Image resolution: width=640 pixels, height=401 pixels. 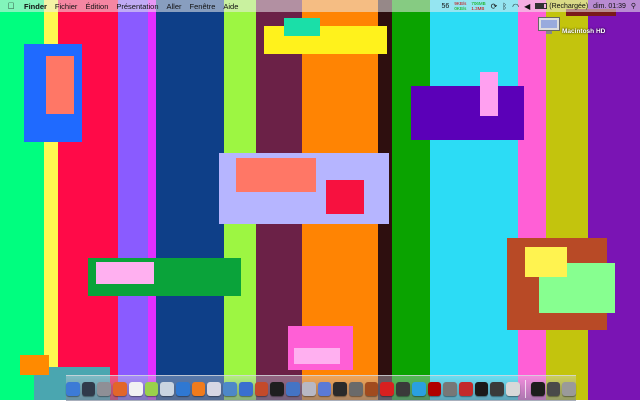 What do you see at coordinates (515, 6) in the screenshot?
I see `wifi-icon: ◠` at bounding box center [515, 6].